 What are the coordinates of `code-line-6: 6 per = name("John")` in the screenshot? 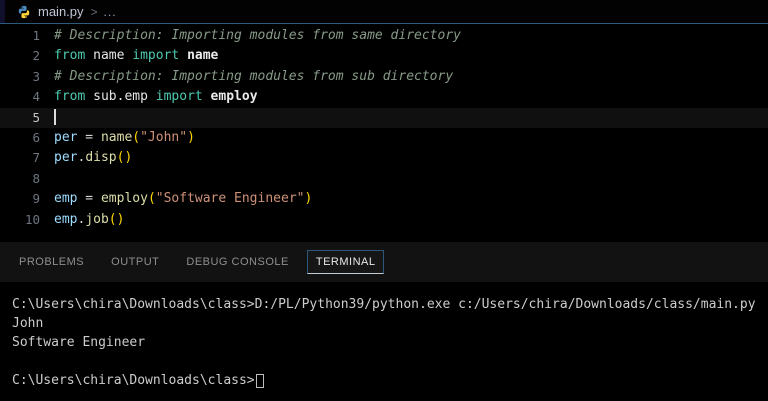 It's located at (384, 138).